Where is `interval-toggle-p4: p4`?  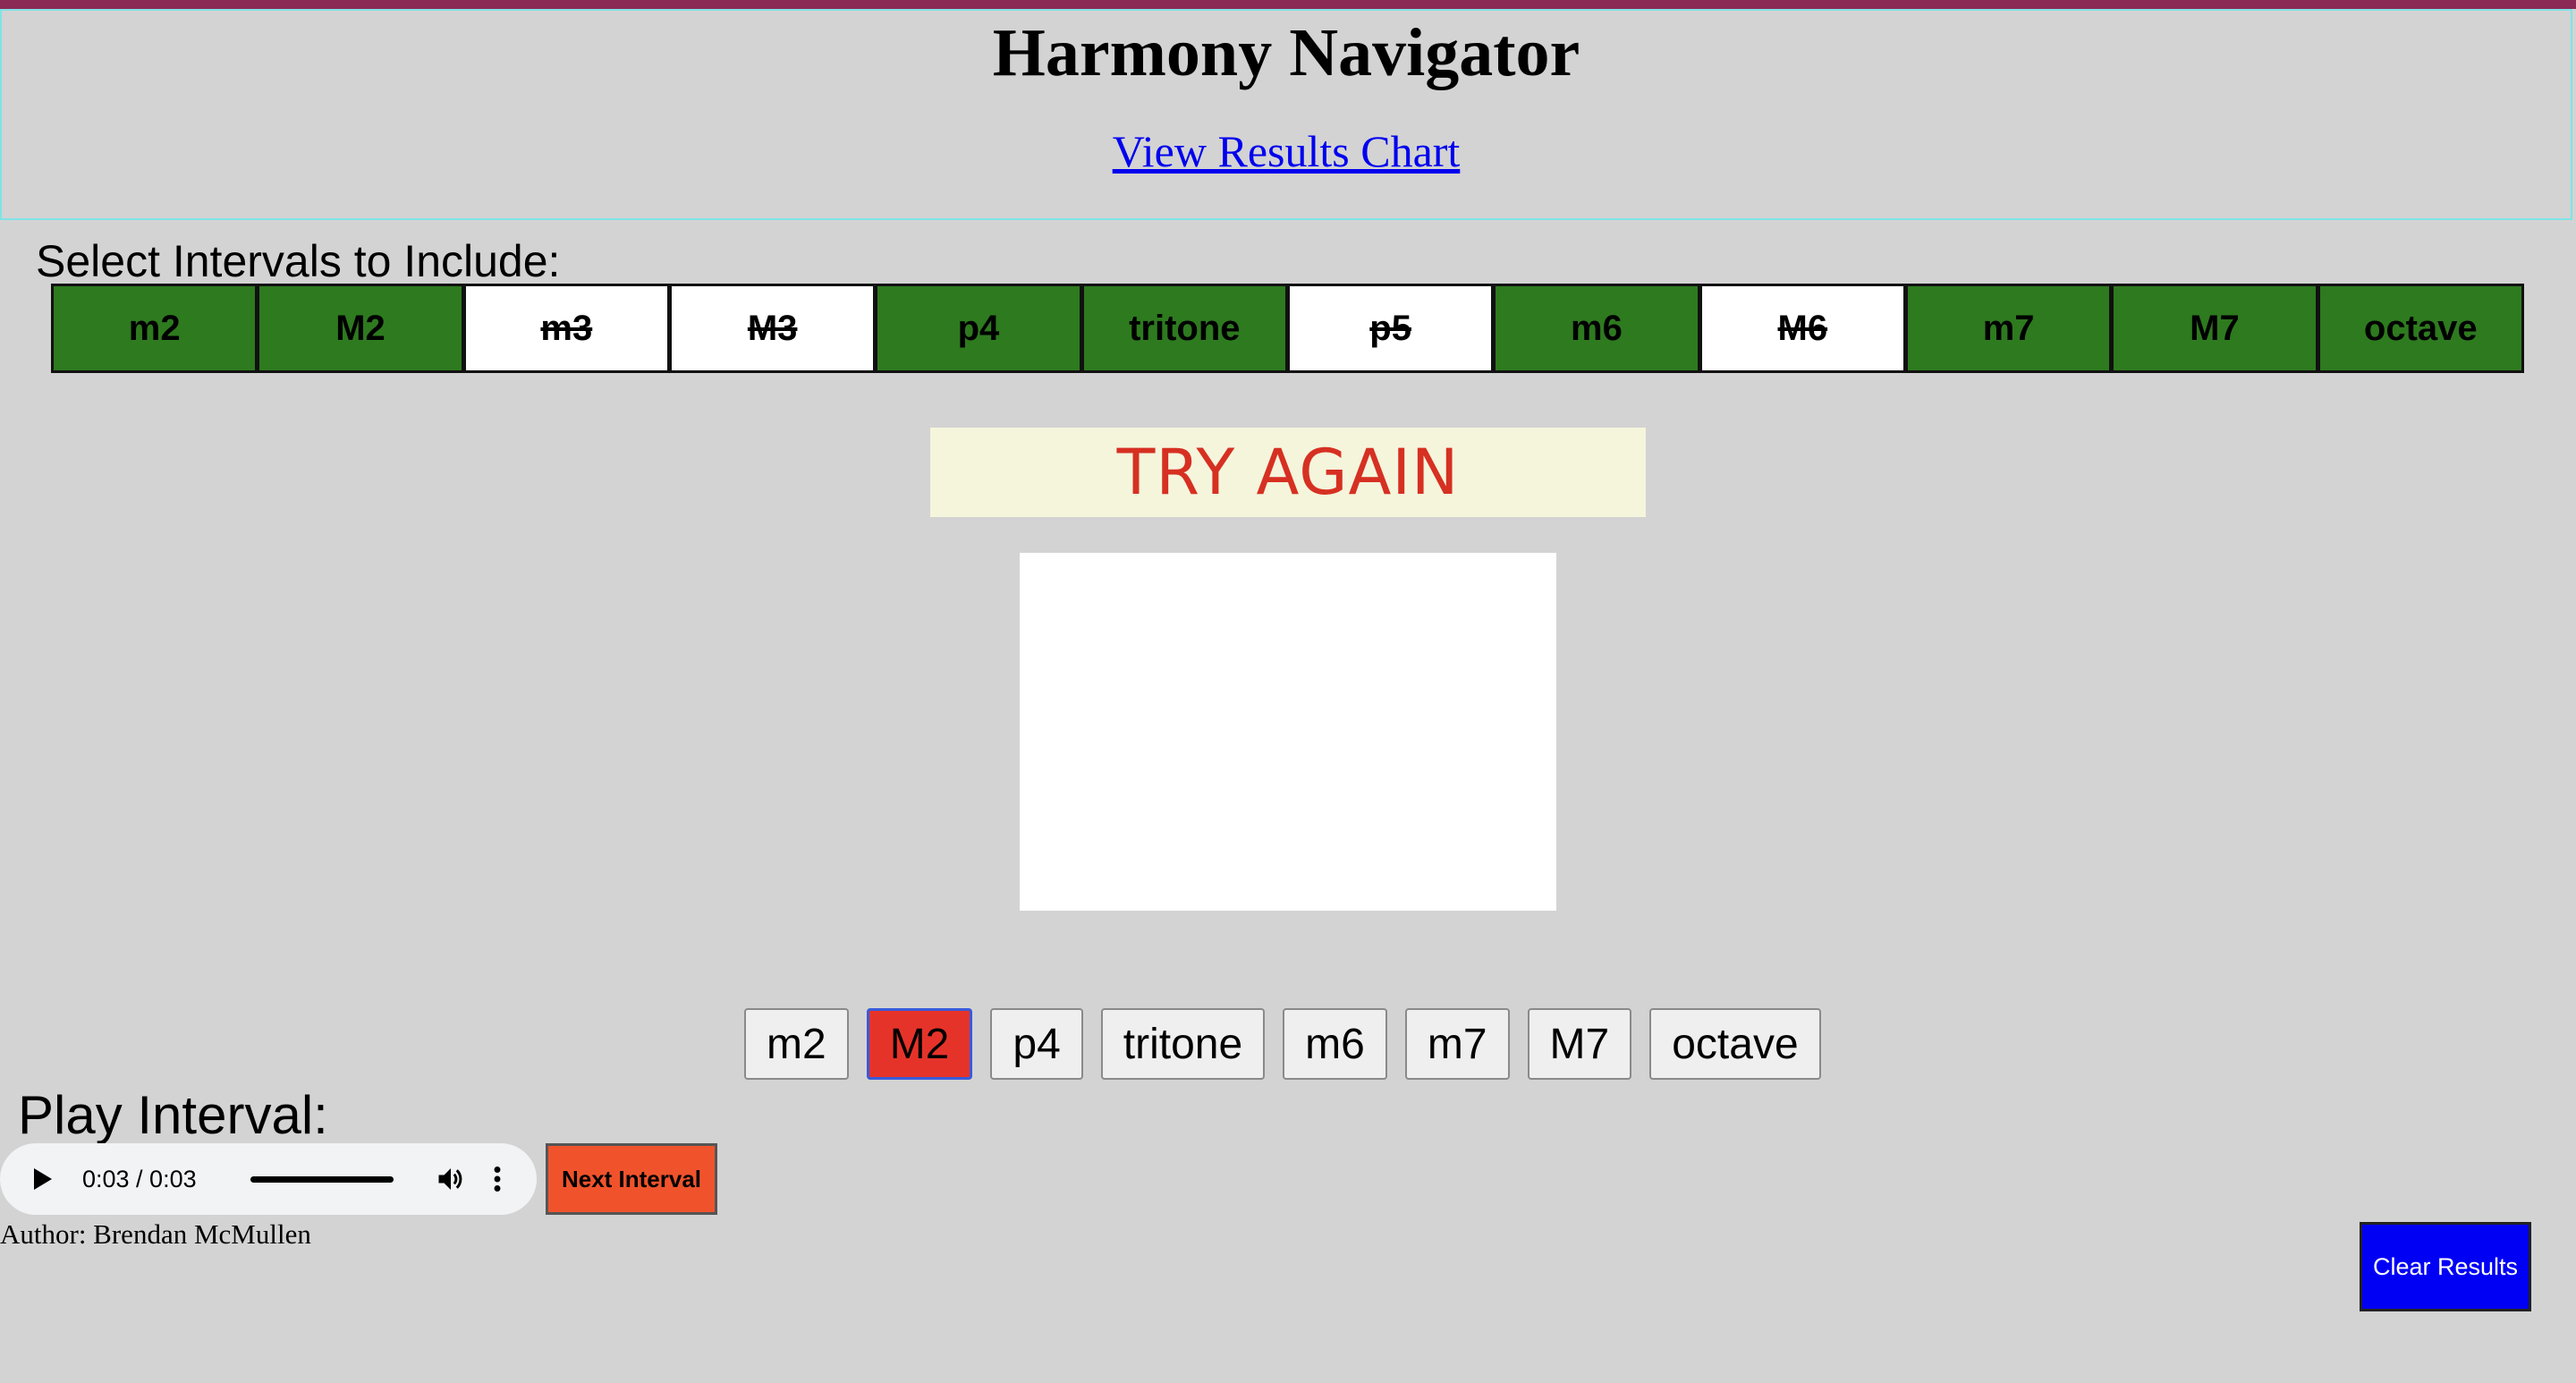 interval-toggle-p4: p4 is located at coordinates (978, 328).